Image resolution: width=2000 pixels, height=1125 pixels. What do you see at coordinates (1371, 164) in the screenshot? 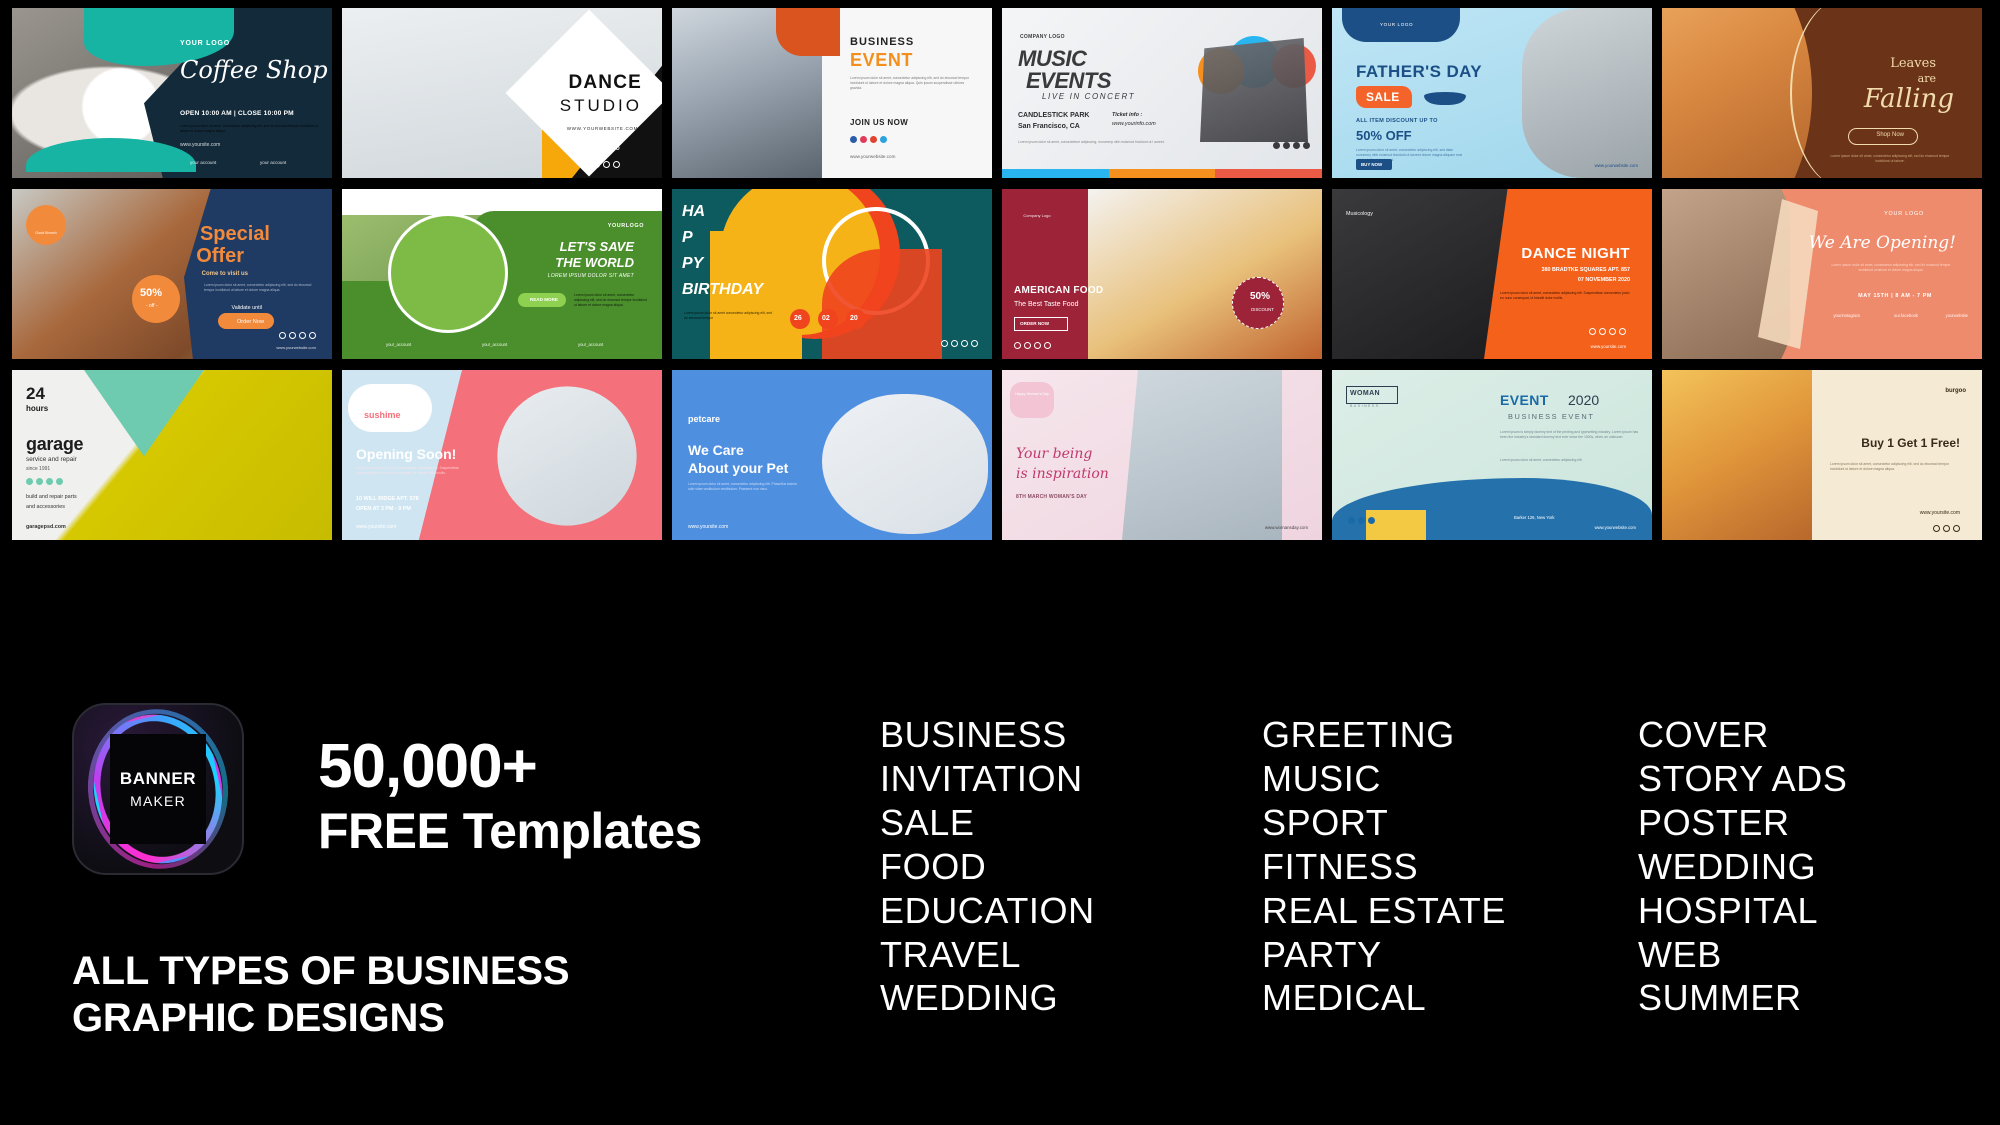
I see `buy-now-label: BUY NOW` at bounding box center [1371, 164].